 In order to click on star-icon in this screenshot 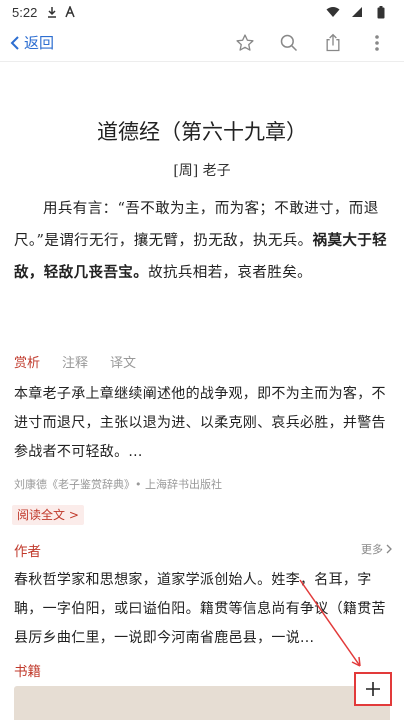, I will do `click(245, 43)`.